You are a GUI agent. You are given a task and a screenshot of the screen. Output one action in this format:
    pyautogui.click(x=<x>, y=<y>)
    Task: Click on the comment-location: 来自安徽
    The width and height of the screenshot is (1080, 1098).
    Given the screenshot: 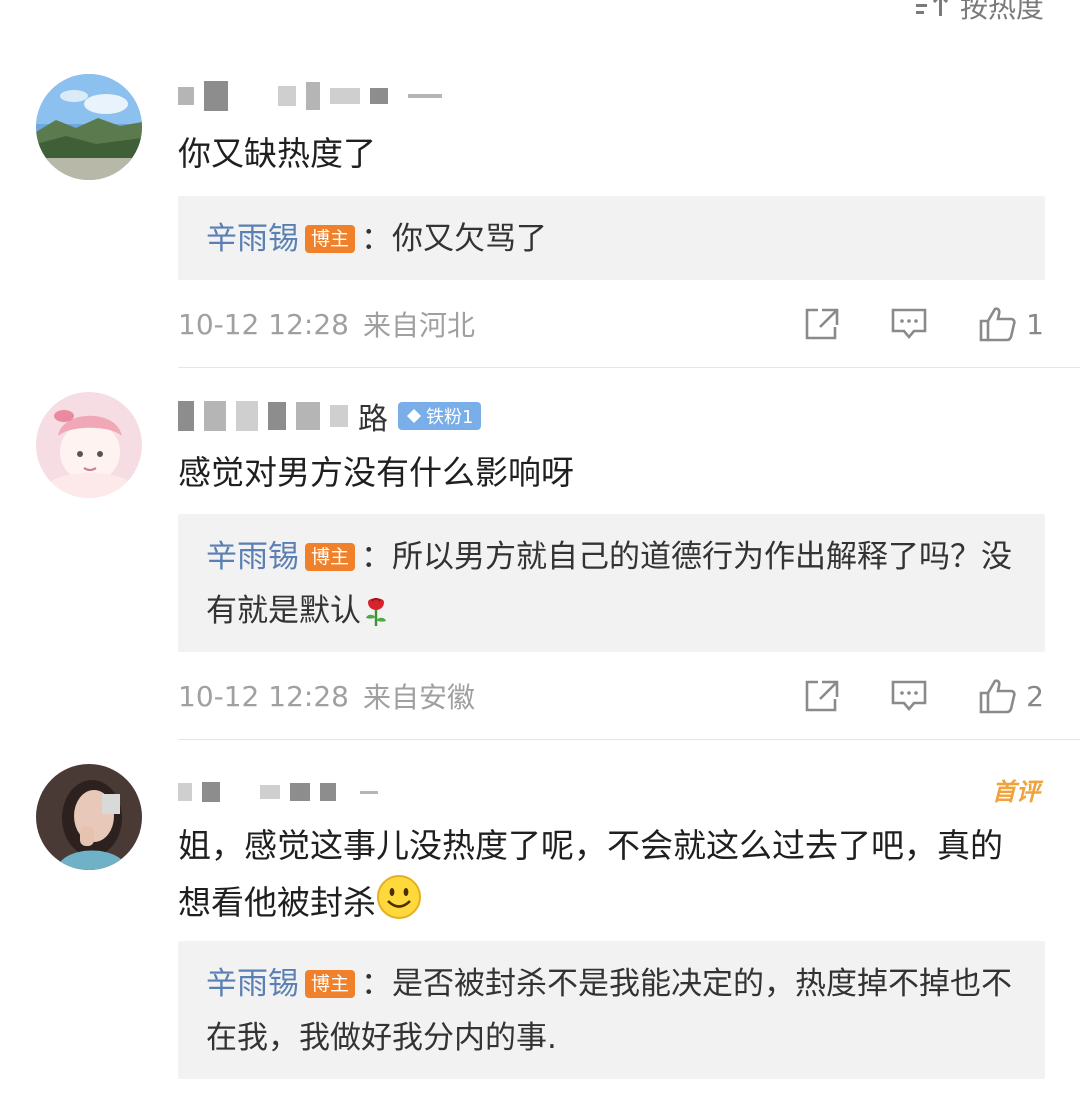 What is the action you would take?
    pyautogui.click(x=418, y=697)
    